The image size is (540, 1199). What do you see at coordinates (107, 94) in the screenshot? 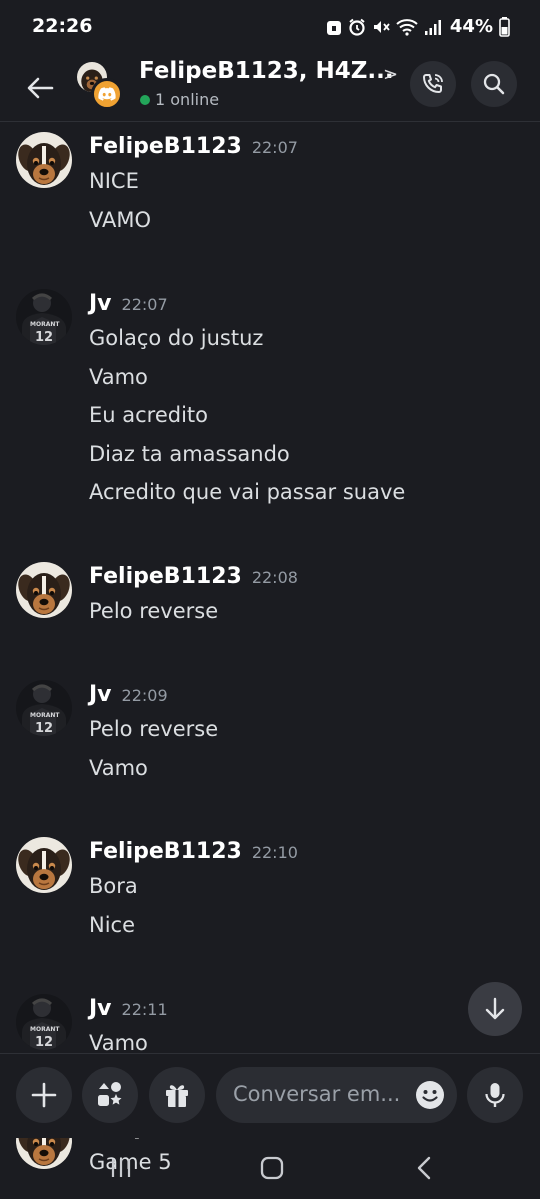
I see `discord-logo-icon` at bounding box center [107, 94].